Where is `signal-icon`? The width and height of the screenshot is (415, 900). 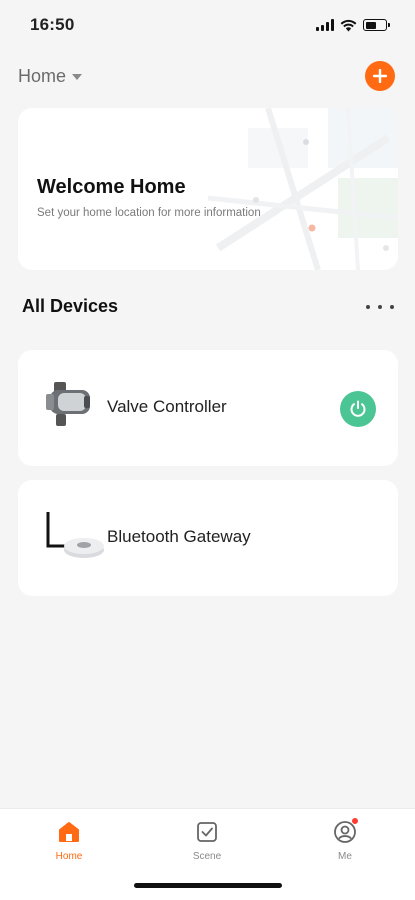 signal-icon is located at coordinates (325, 25).